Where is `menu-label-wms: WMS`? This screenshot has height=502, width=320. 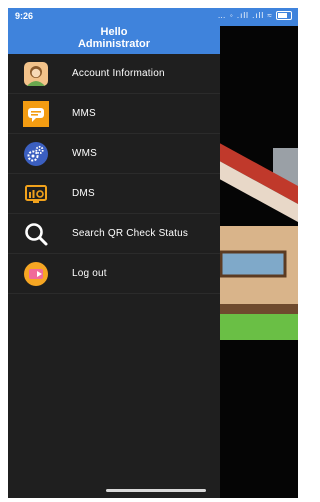 menu-label-wms: WMS is located at coordinates (85, 153).